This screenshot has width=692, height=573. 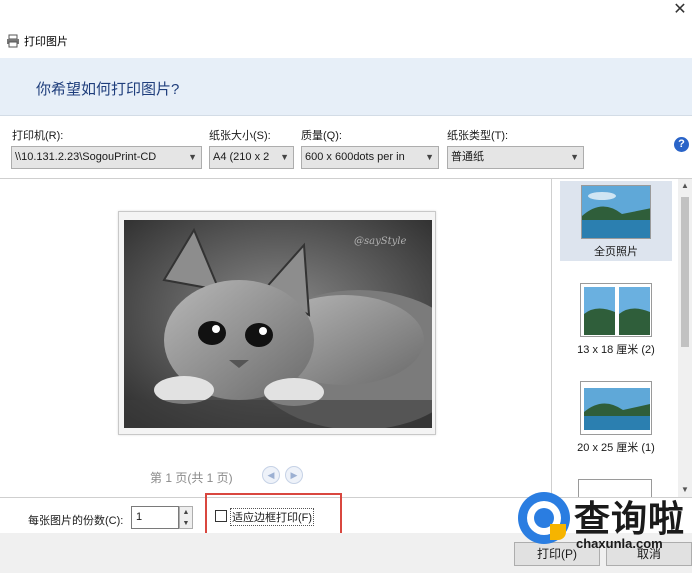 I want to click on paper-type-label: 纸张类型(T):, so click(x=478, y=136).